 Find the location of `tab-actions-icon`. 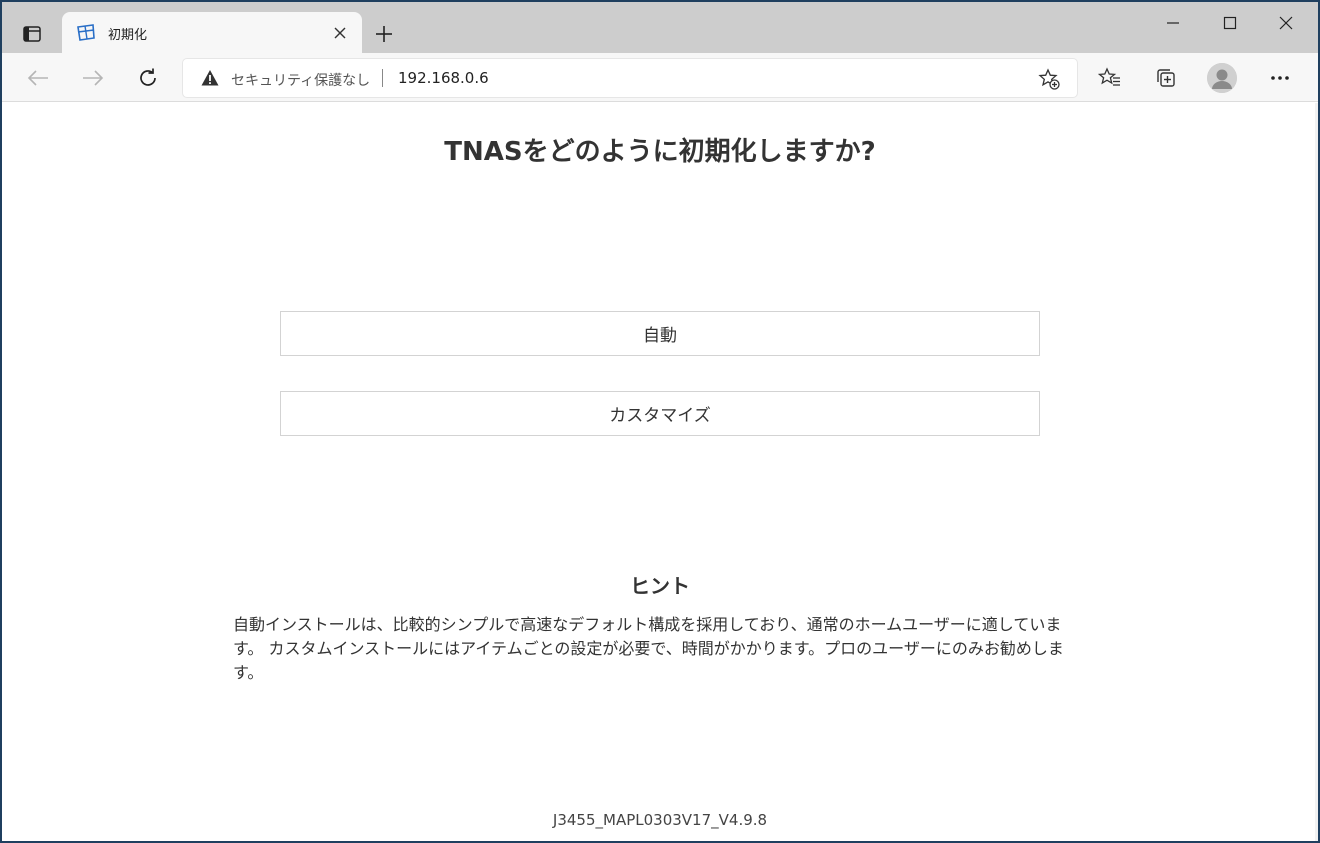

tab-actions-icon is located at coordinates (32, 34).